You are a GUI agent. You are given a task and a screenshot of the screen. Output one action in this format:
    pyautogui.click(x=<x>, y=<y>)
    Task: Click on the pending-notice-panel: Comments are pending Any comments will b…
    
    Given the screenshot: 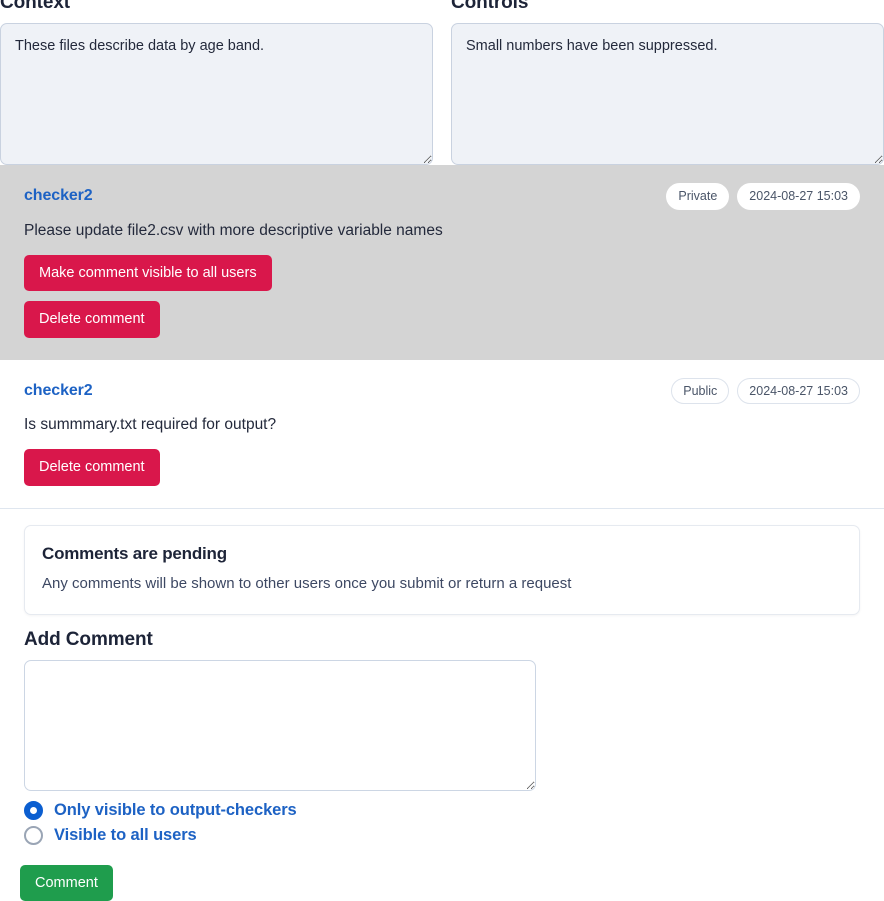 What is the action you would take?
    pyautogui.click(x=442, y=570)
    